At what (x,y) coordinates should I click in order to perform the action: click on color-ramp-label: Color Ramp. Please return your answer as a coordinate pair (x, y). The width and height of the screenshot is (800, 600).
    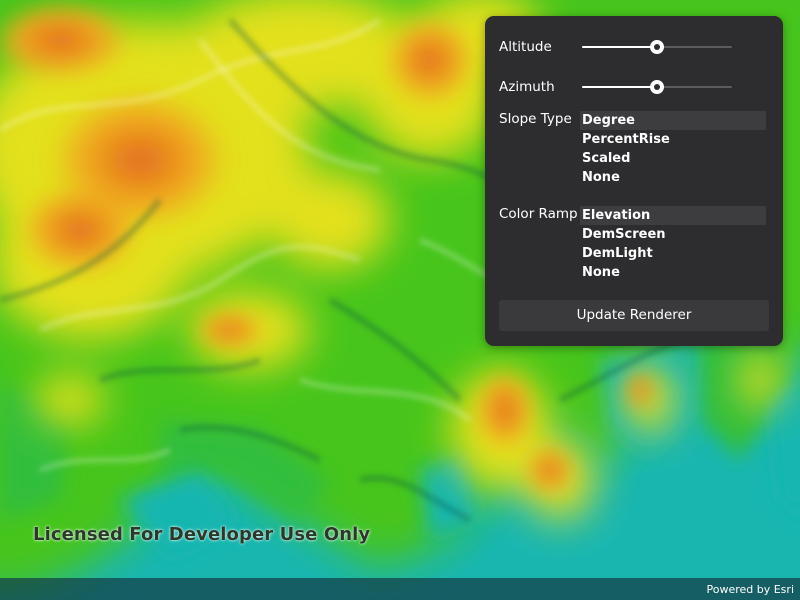
    Looking at the image, I should click on (538, 214).